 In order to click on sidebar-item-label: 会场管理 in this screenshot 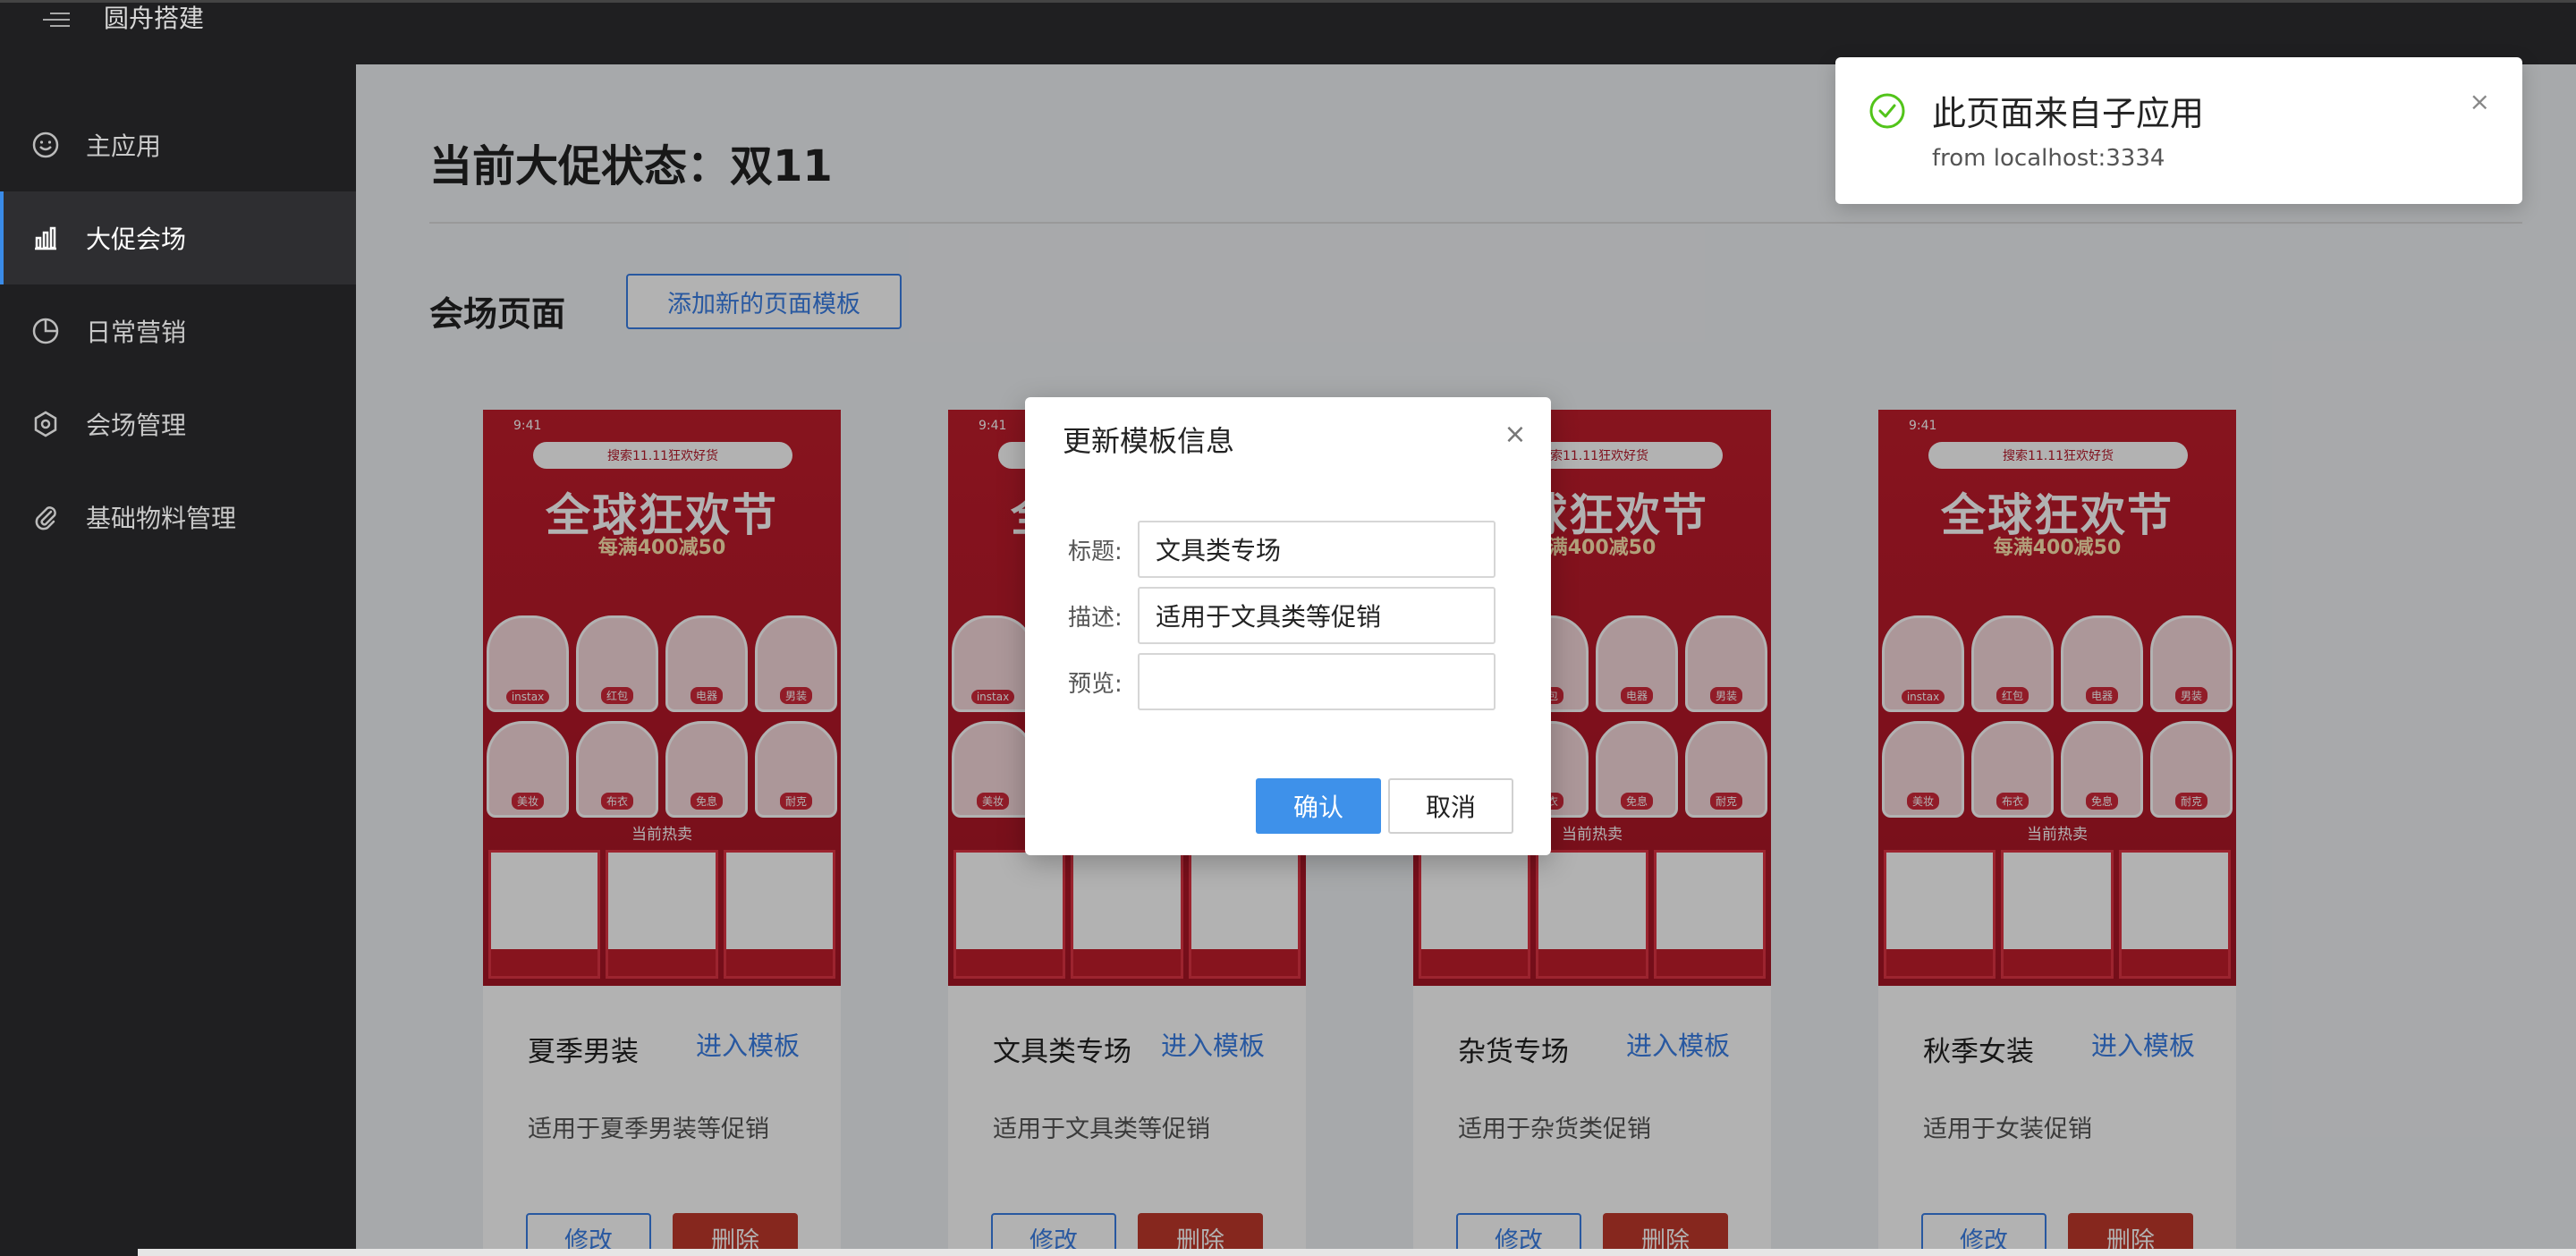, I will do `click(136, 426)`.